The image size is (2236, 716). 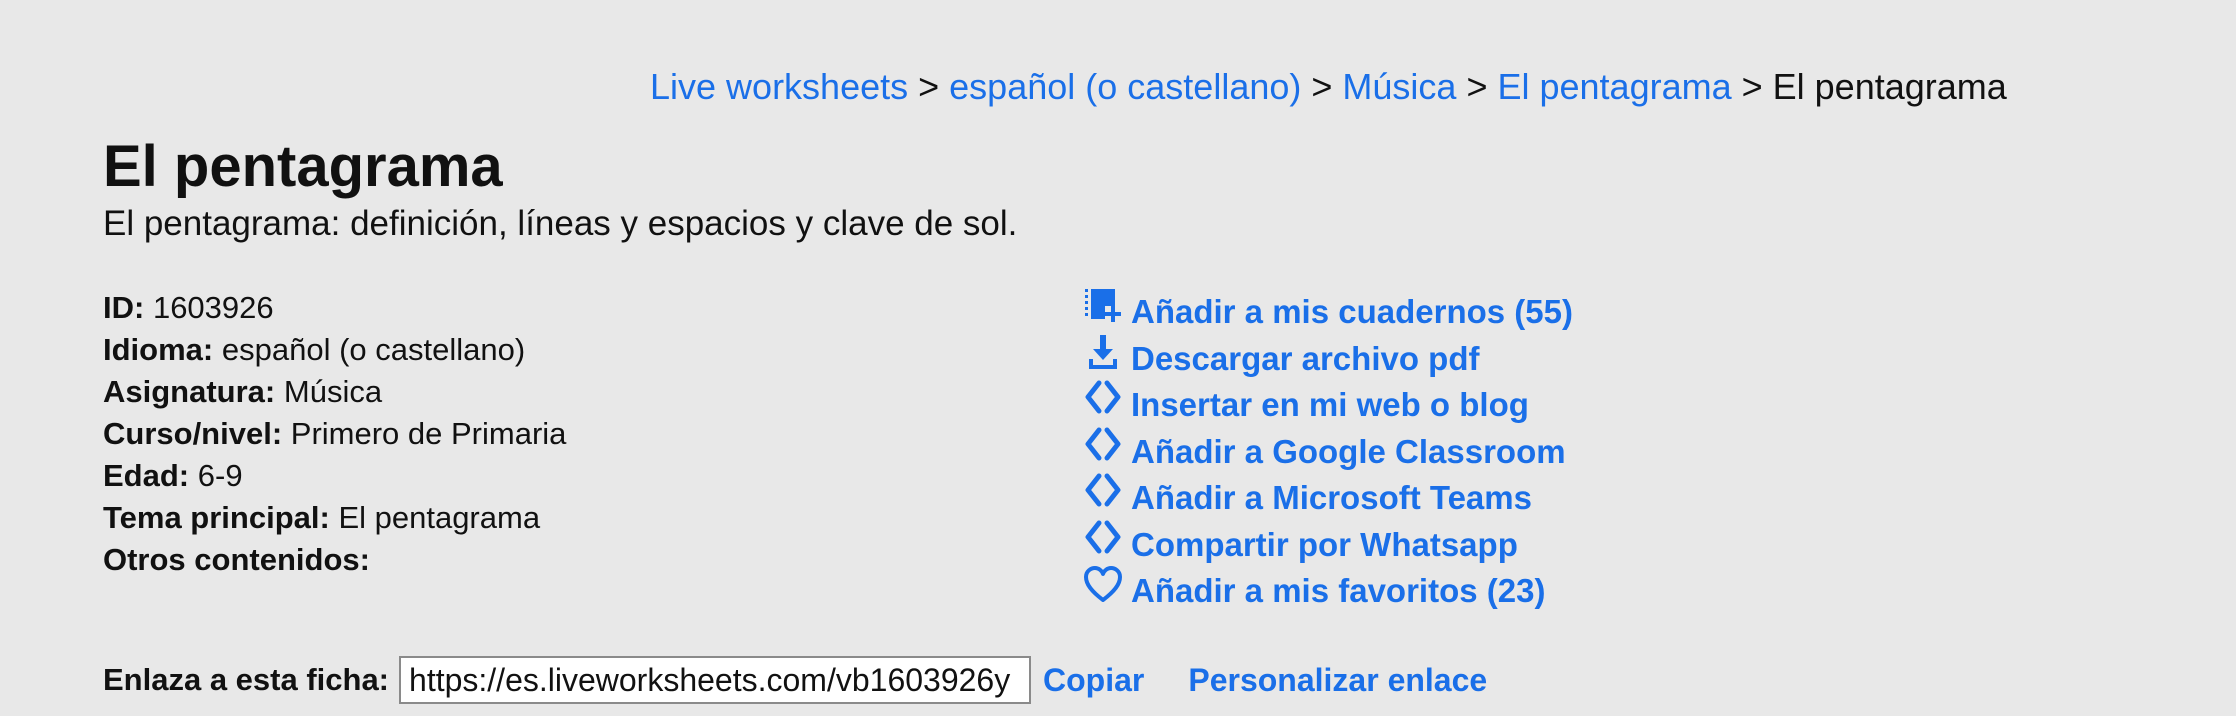 I want to click on action-label: Descargar archivo pdf, so click(x=1305, y=358).